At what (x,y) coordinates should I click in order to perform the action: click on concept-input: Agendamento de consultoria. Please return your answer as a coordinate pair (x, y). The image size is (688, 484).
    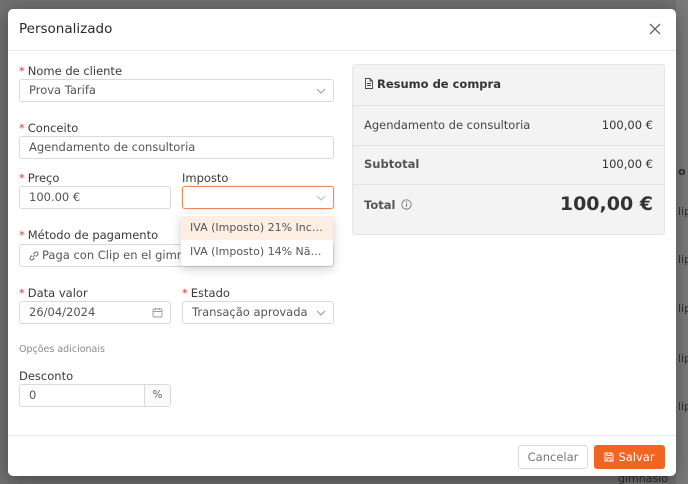
    Looking at the image, I should click on (176, 147).